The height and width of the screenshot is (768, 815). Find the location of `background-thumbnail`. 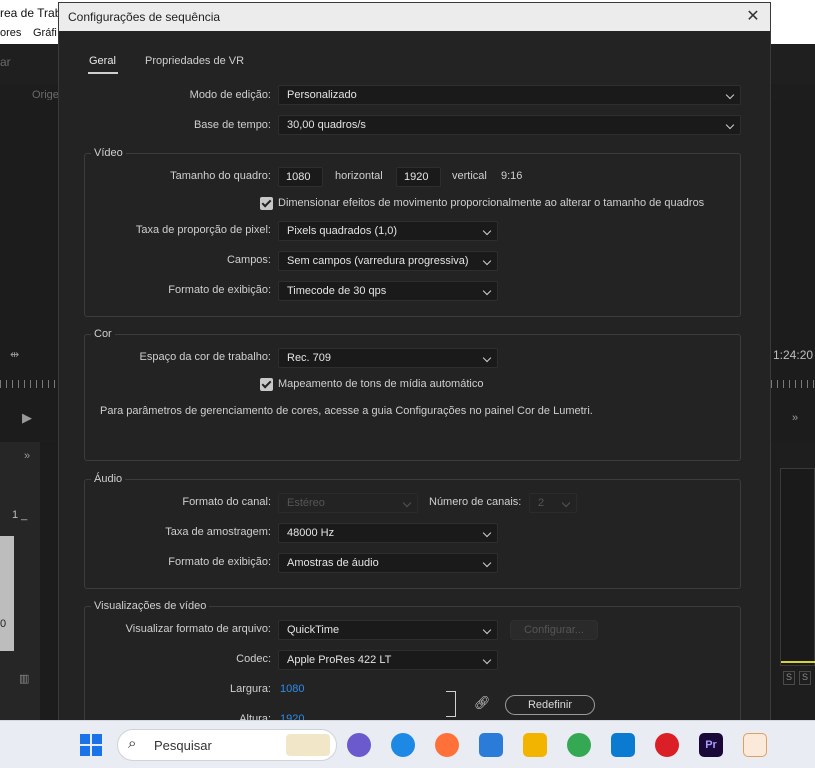

background-thumbnail is located at coordinates (7, 593).